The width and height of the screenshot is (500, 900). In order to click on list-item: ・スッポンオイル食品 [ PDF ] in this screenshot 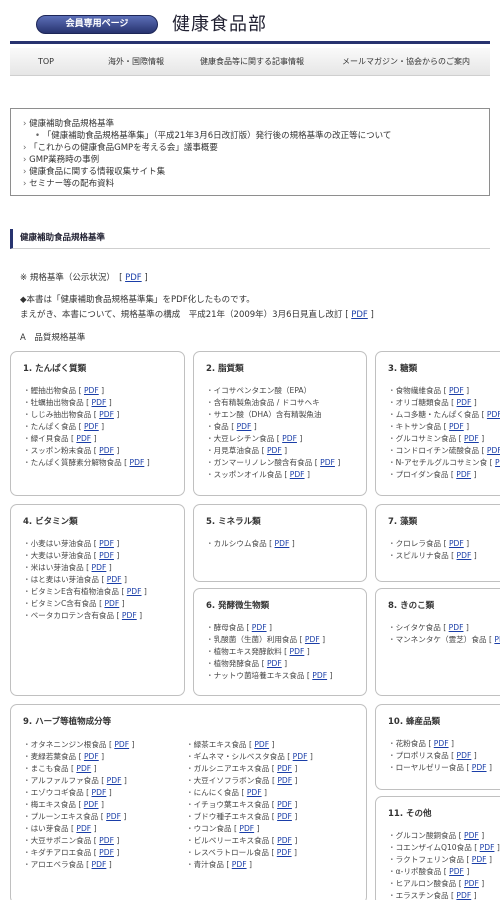, I will do `click(258, 474)`.